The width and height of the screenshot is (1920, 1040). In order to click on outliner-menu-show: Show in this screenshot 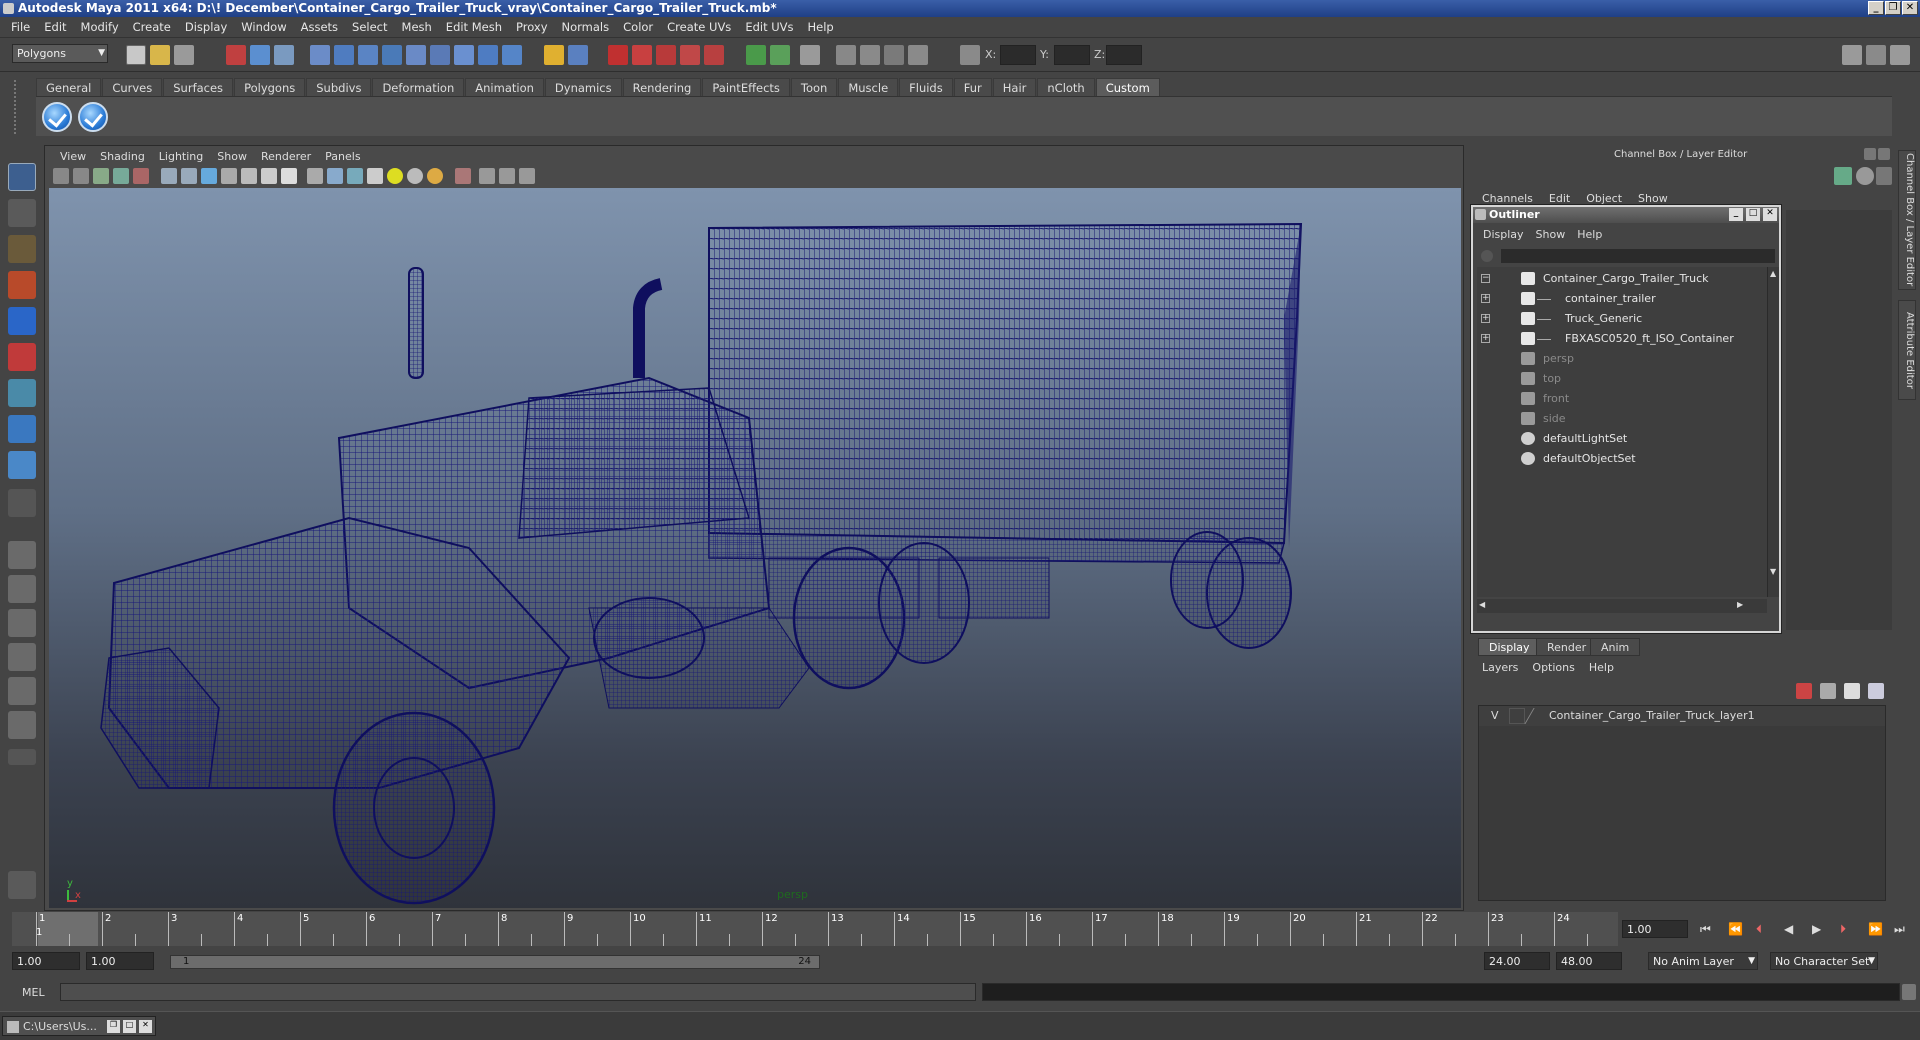, I will do `click(1551, 234)`.